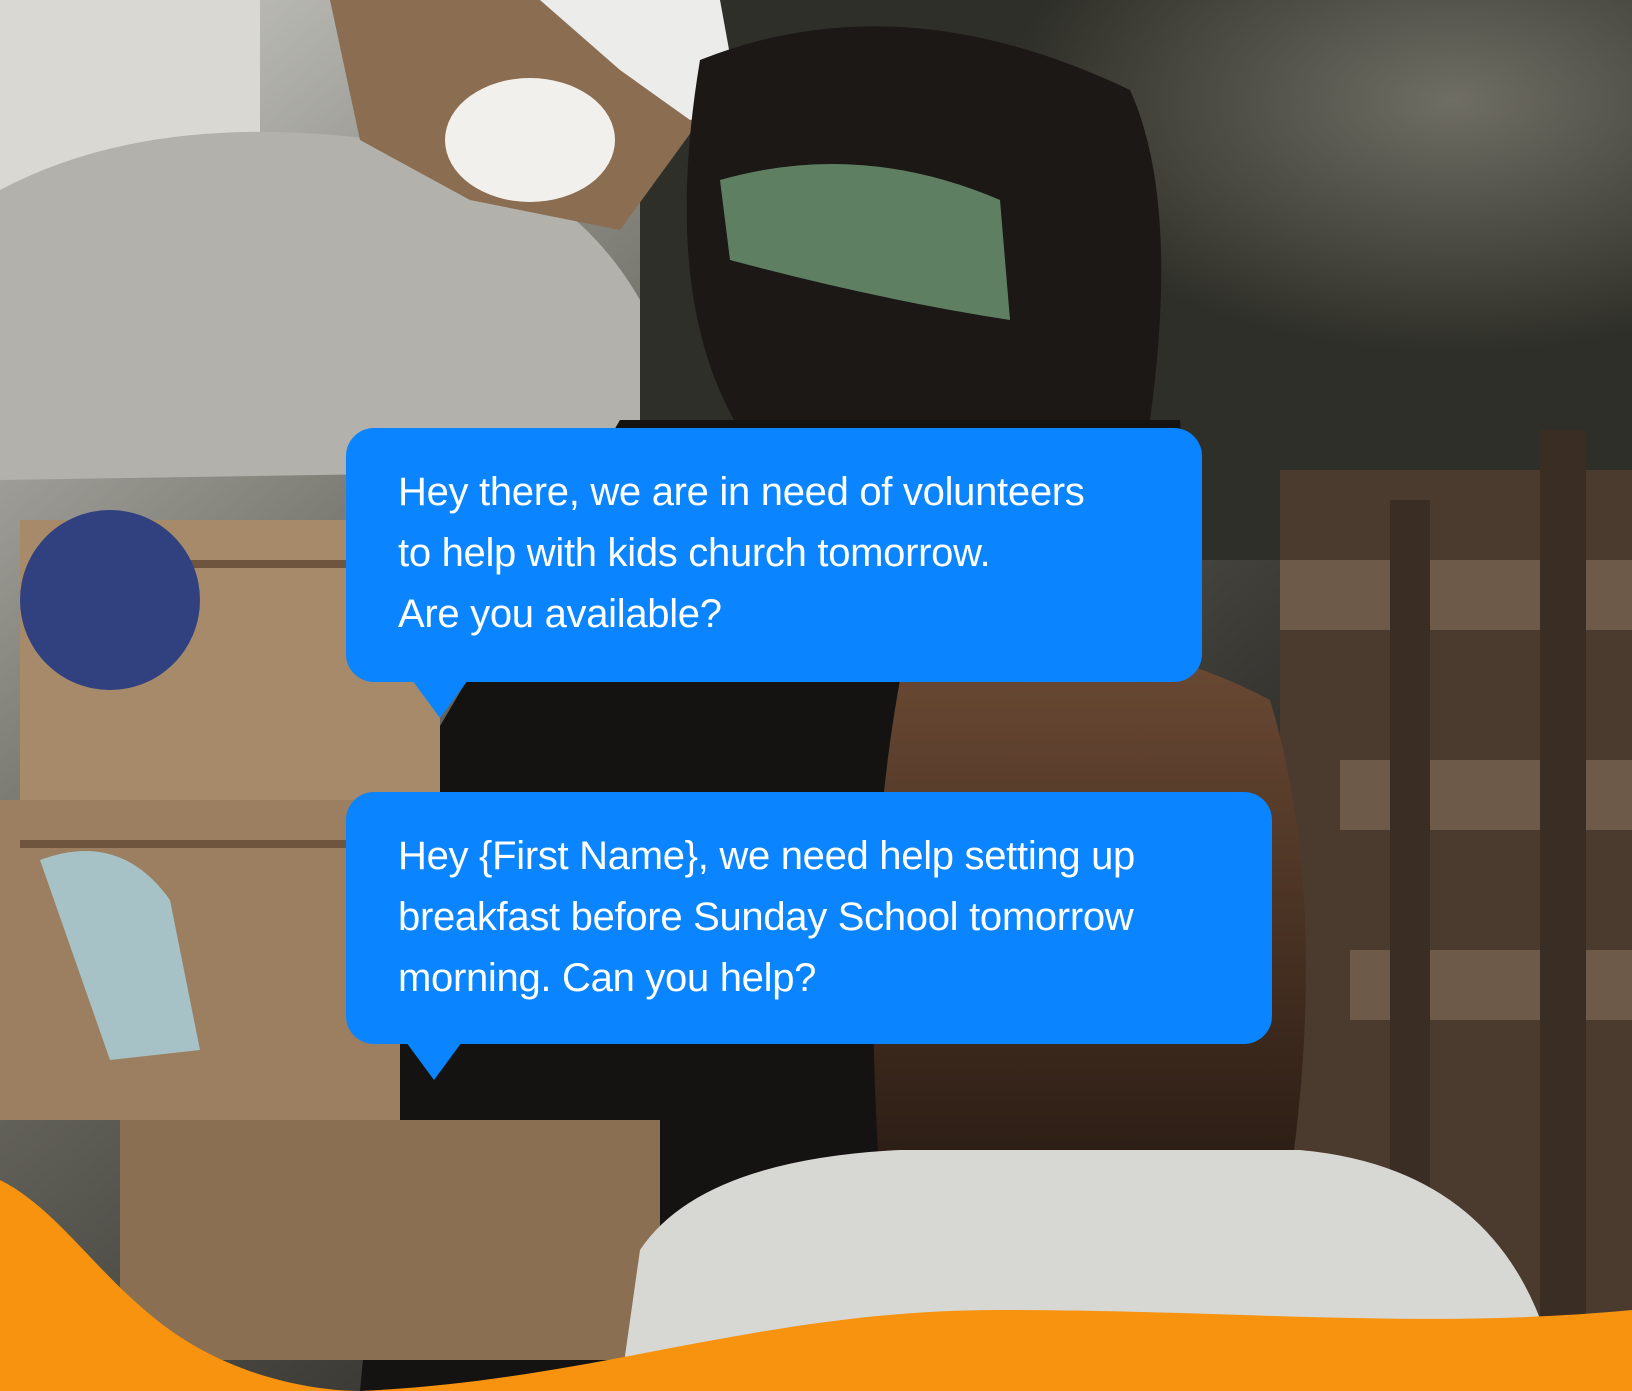 This screenshot has height=1391, width=1632. What do you see at coordinates (694, 553) in the screenshot?
I see `message-line: to help with kids church tomorrow.` at bounding box center [694, 553].